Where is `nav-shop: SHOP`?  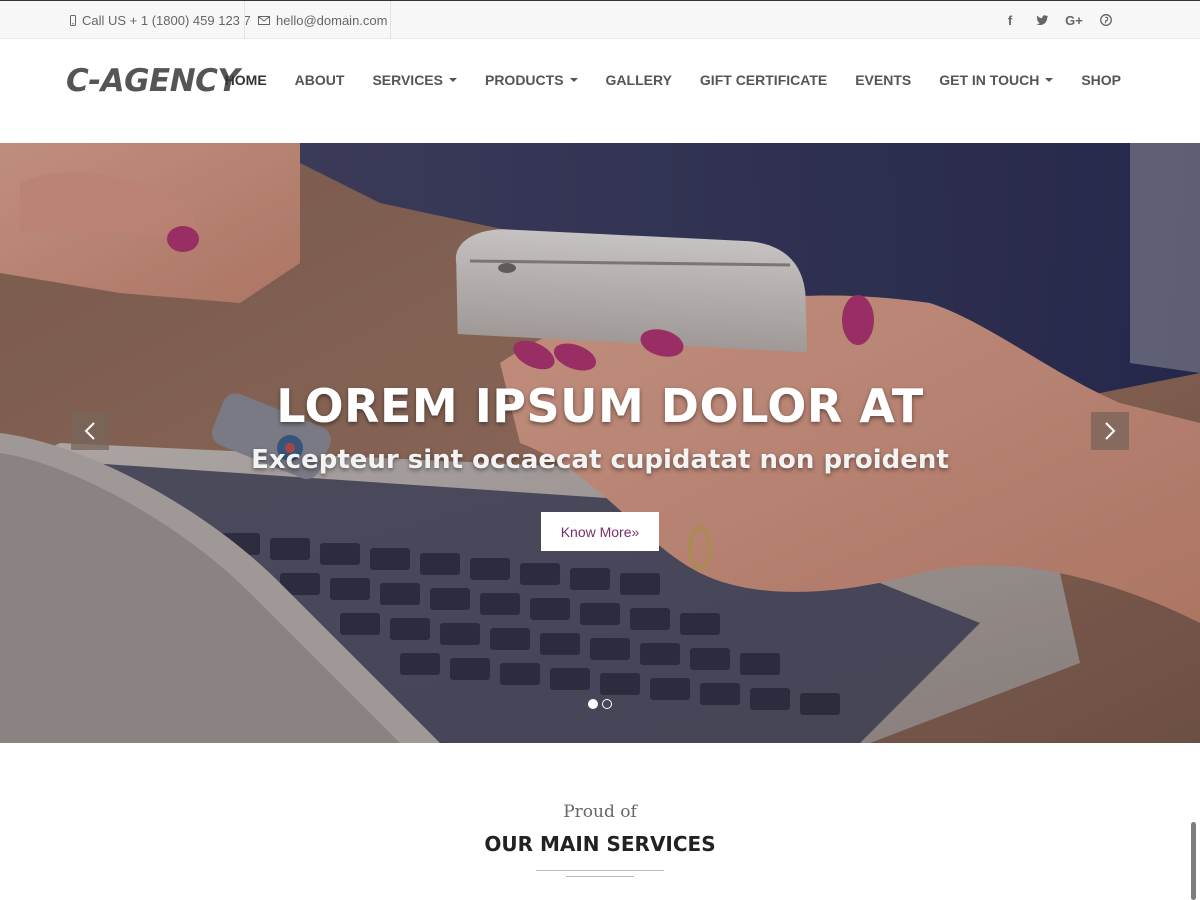
nav-shop: SHOP is located at coordinates (1101, 80).